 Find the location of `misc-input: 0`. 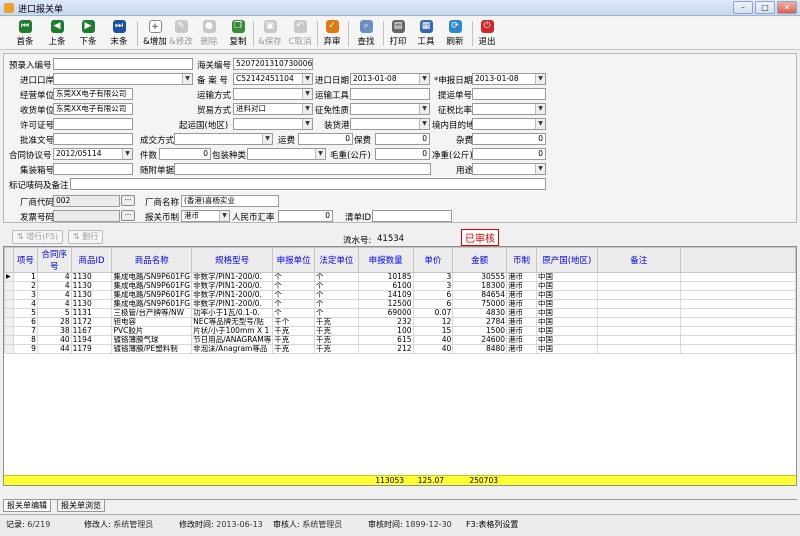

misc-input: 0 is located at coordinates (509, 139).